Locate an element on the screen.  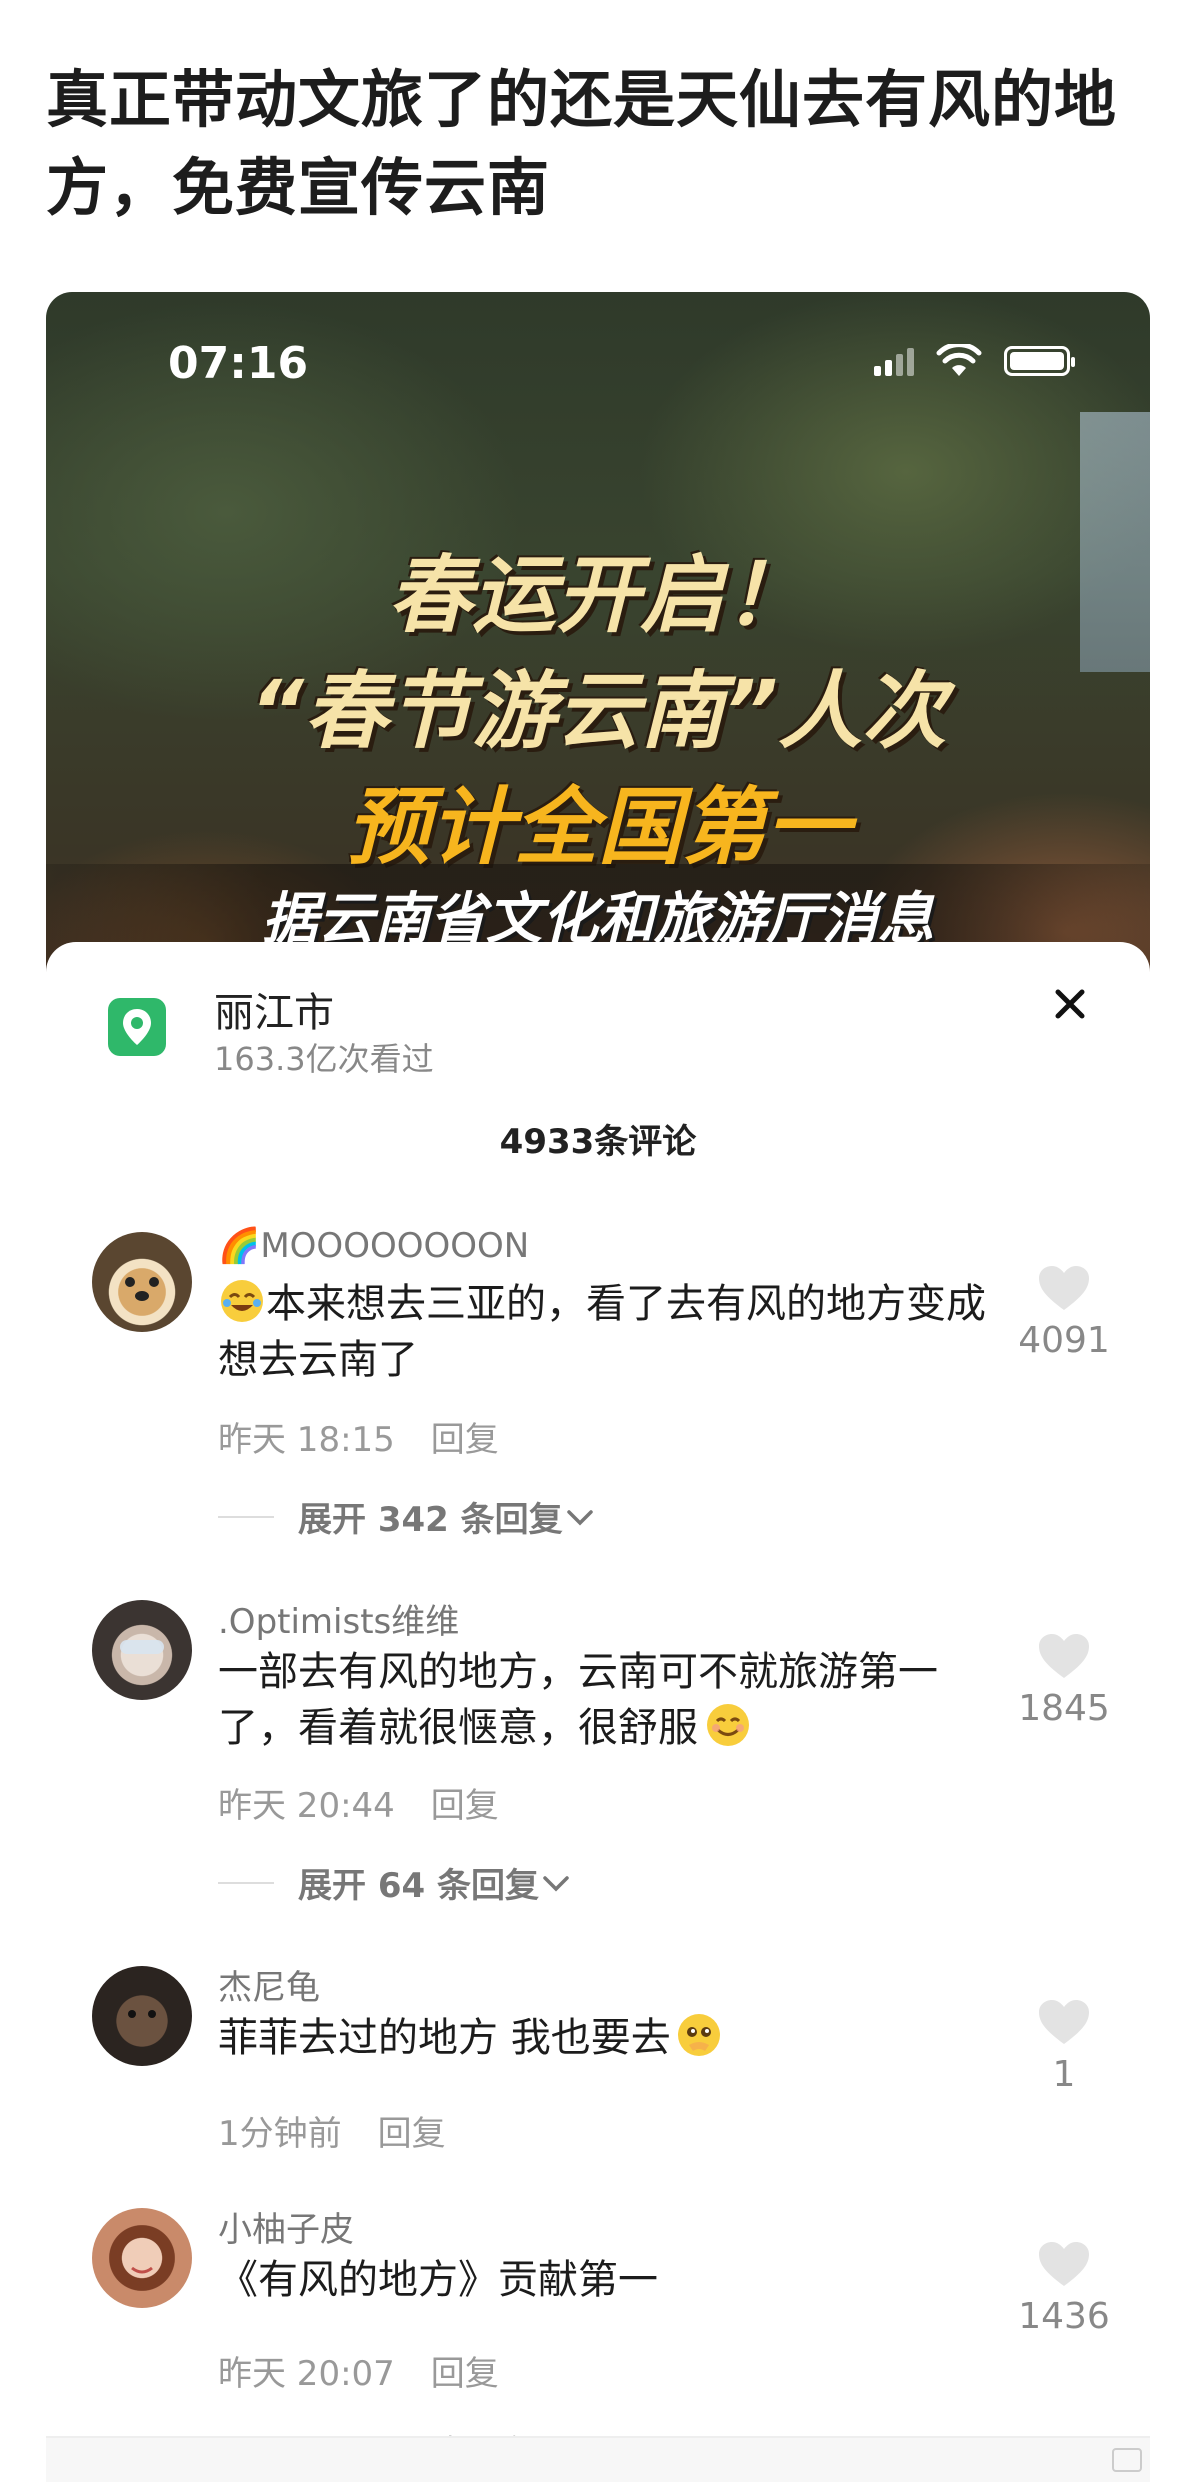
battery-icon is located at coordinates (1039, 361).